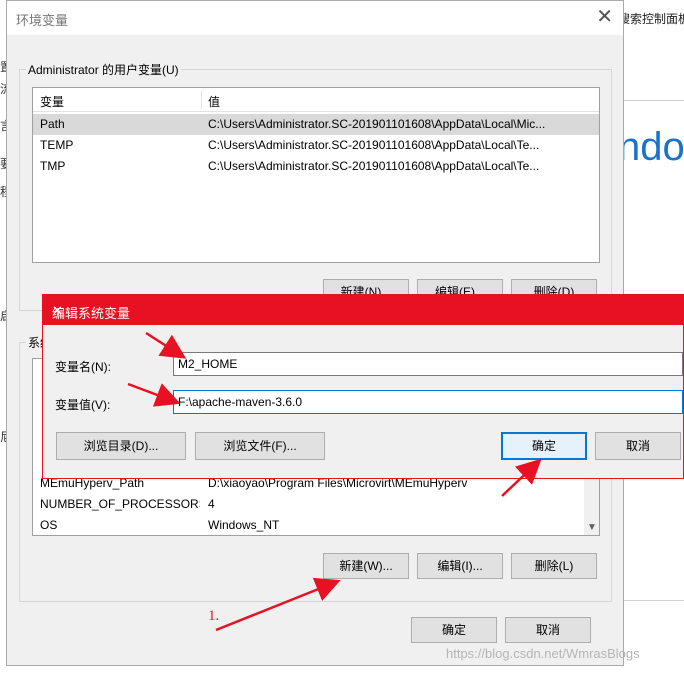  What do you see at coordinates (521, 477) in the screenshot?
I see `arrow-to-ok-button` at bounding box center [521, 477].